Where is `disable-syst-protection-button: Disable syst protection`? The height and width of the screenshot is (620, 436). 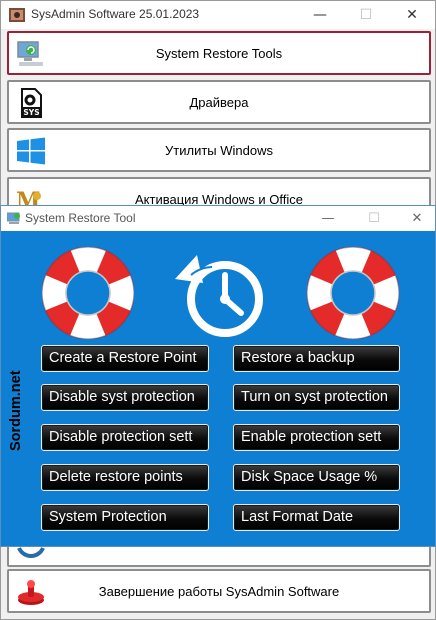
disable-syst-protection-button: Disable syst protection is located at coordinates (125, 397).